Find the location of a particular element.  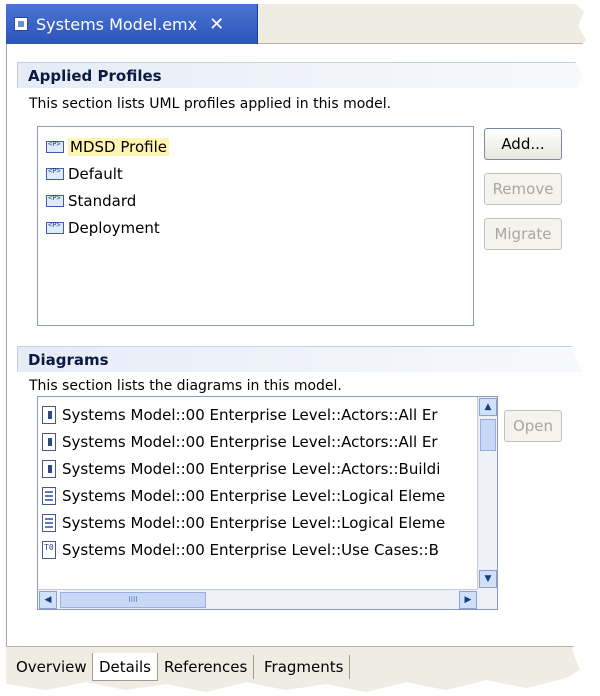

scroll-left-icon: ◀ is located at coordinates (48, 600).